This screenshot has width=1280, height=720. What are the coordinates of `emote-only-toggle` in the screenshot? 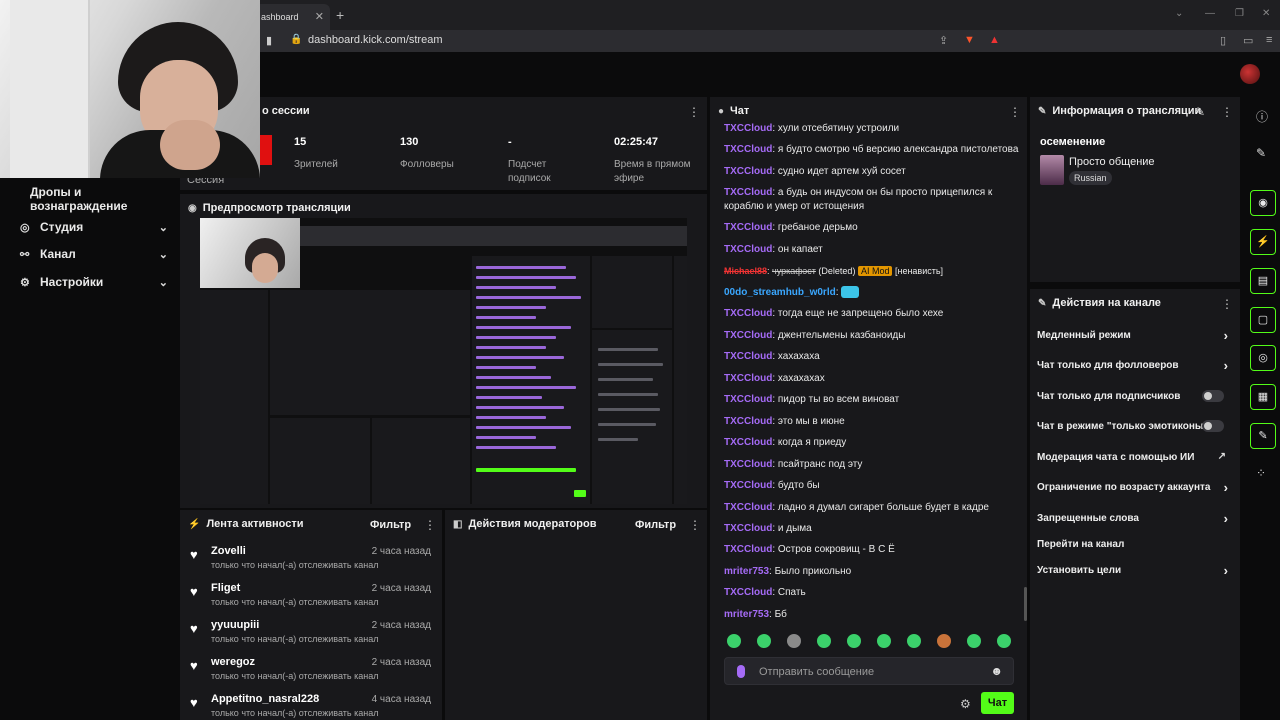 It's located at (1213, 426).